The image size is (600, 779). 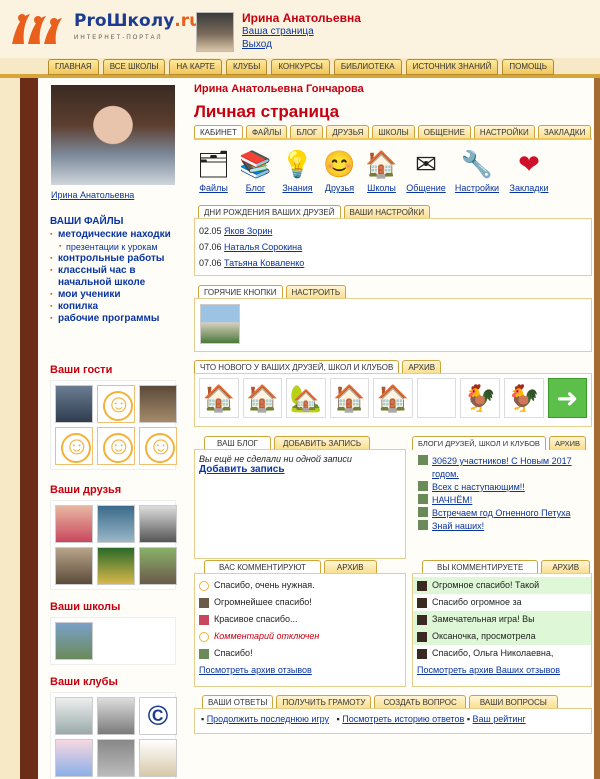 I want to click on site-logo: ProШколу.ru ИНТЕРНЕТ-ПОРТАЛ, so click(x=104, y=30).